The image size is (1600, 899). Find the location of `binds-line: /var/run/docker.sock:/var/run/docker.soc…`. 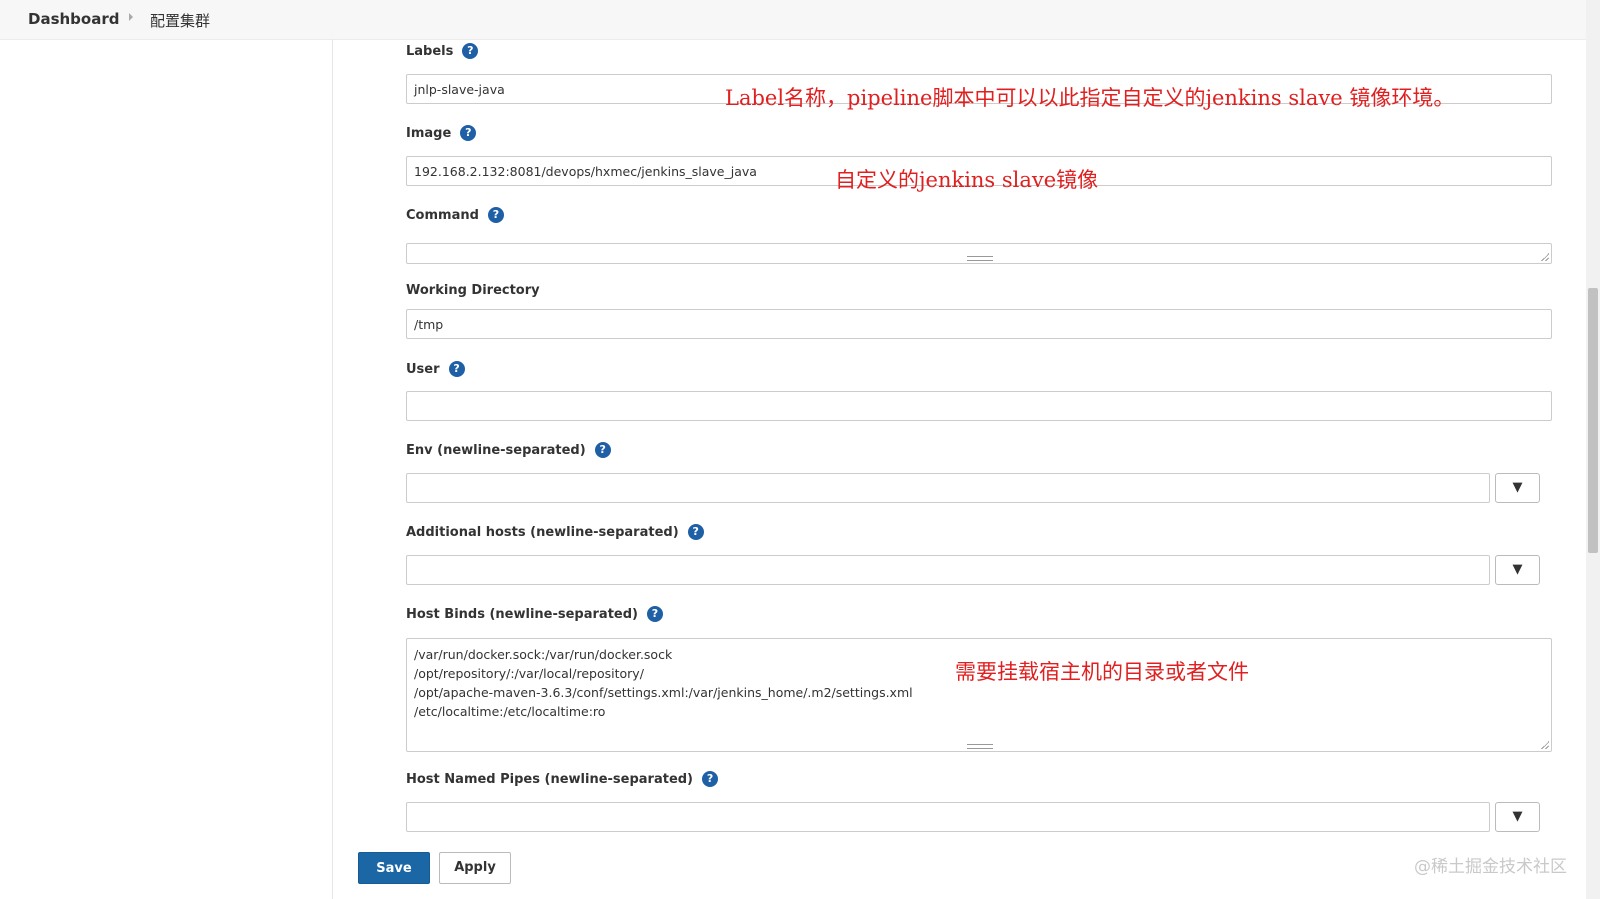

binds-line: /var/run/docker.sock:/var/run/docker.soc… is located at coordinates (543, 654).